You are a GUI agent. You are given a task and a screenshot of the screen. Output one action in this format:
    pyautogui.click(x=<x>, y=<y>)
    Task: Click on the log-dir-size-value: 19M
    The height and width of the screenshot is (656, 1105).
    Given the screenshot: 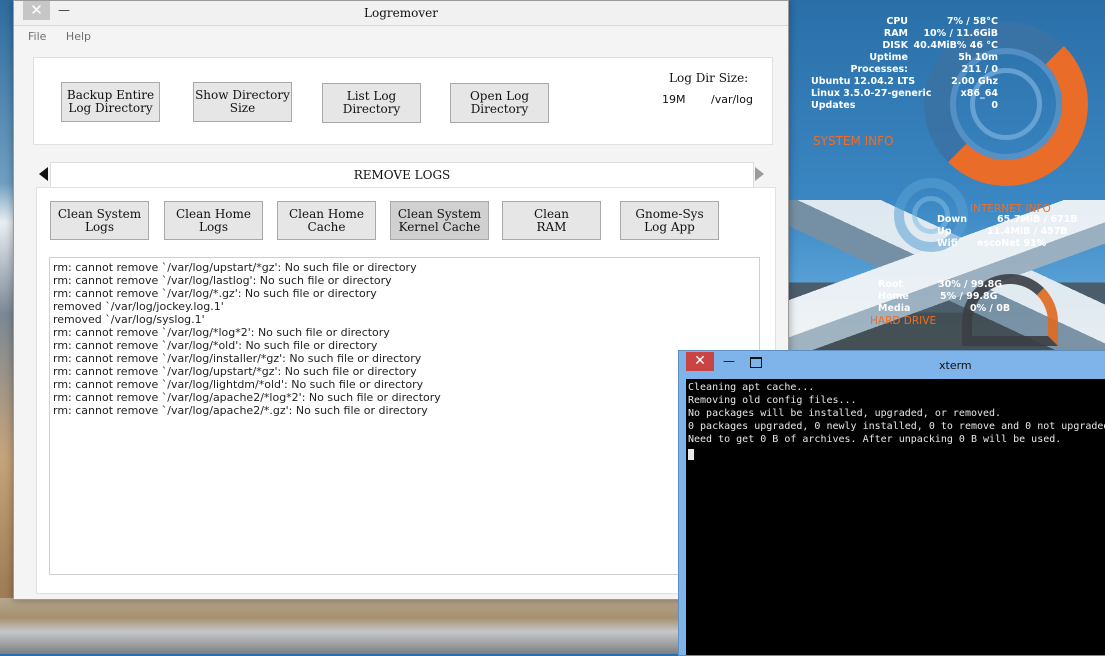 What is the action you would take?
    pyautogui.click(x=674, y=99)
    